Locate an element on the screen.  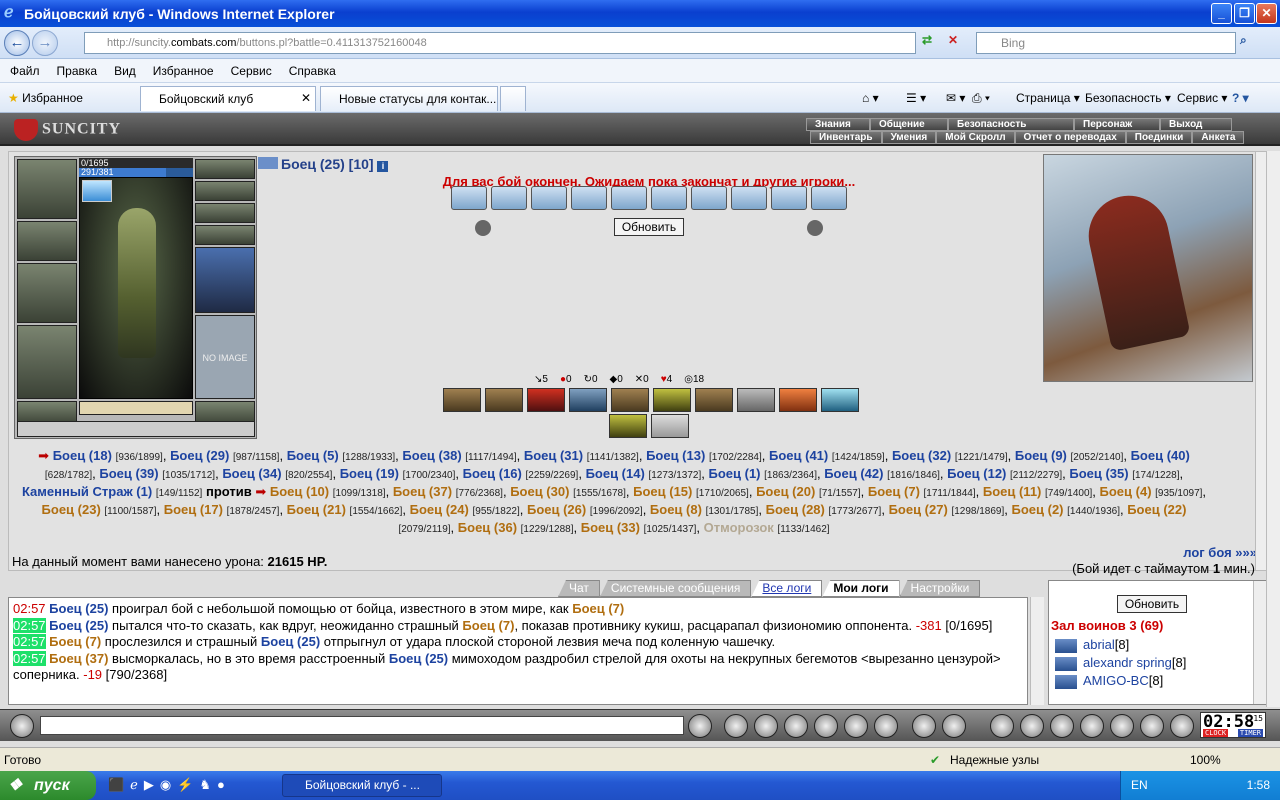
fighter-name: Боец (24) is located at coordinates (439, 509).